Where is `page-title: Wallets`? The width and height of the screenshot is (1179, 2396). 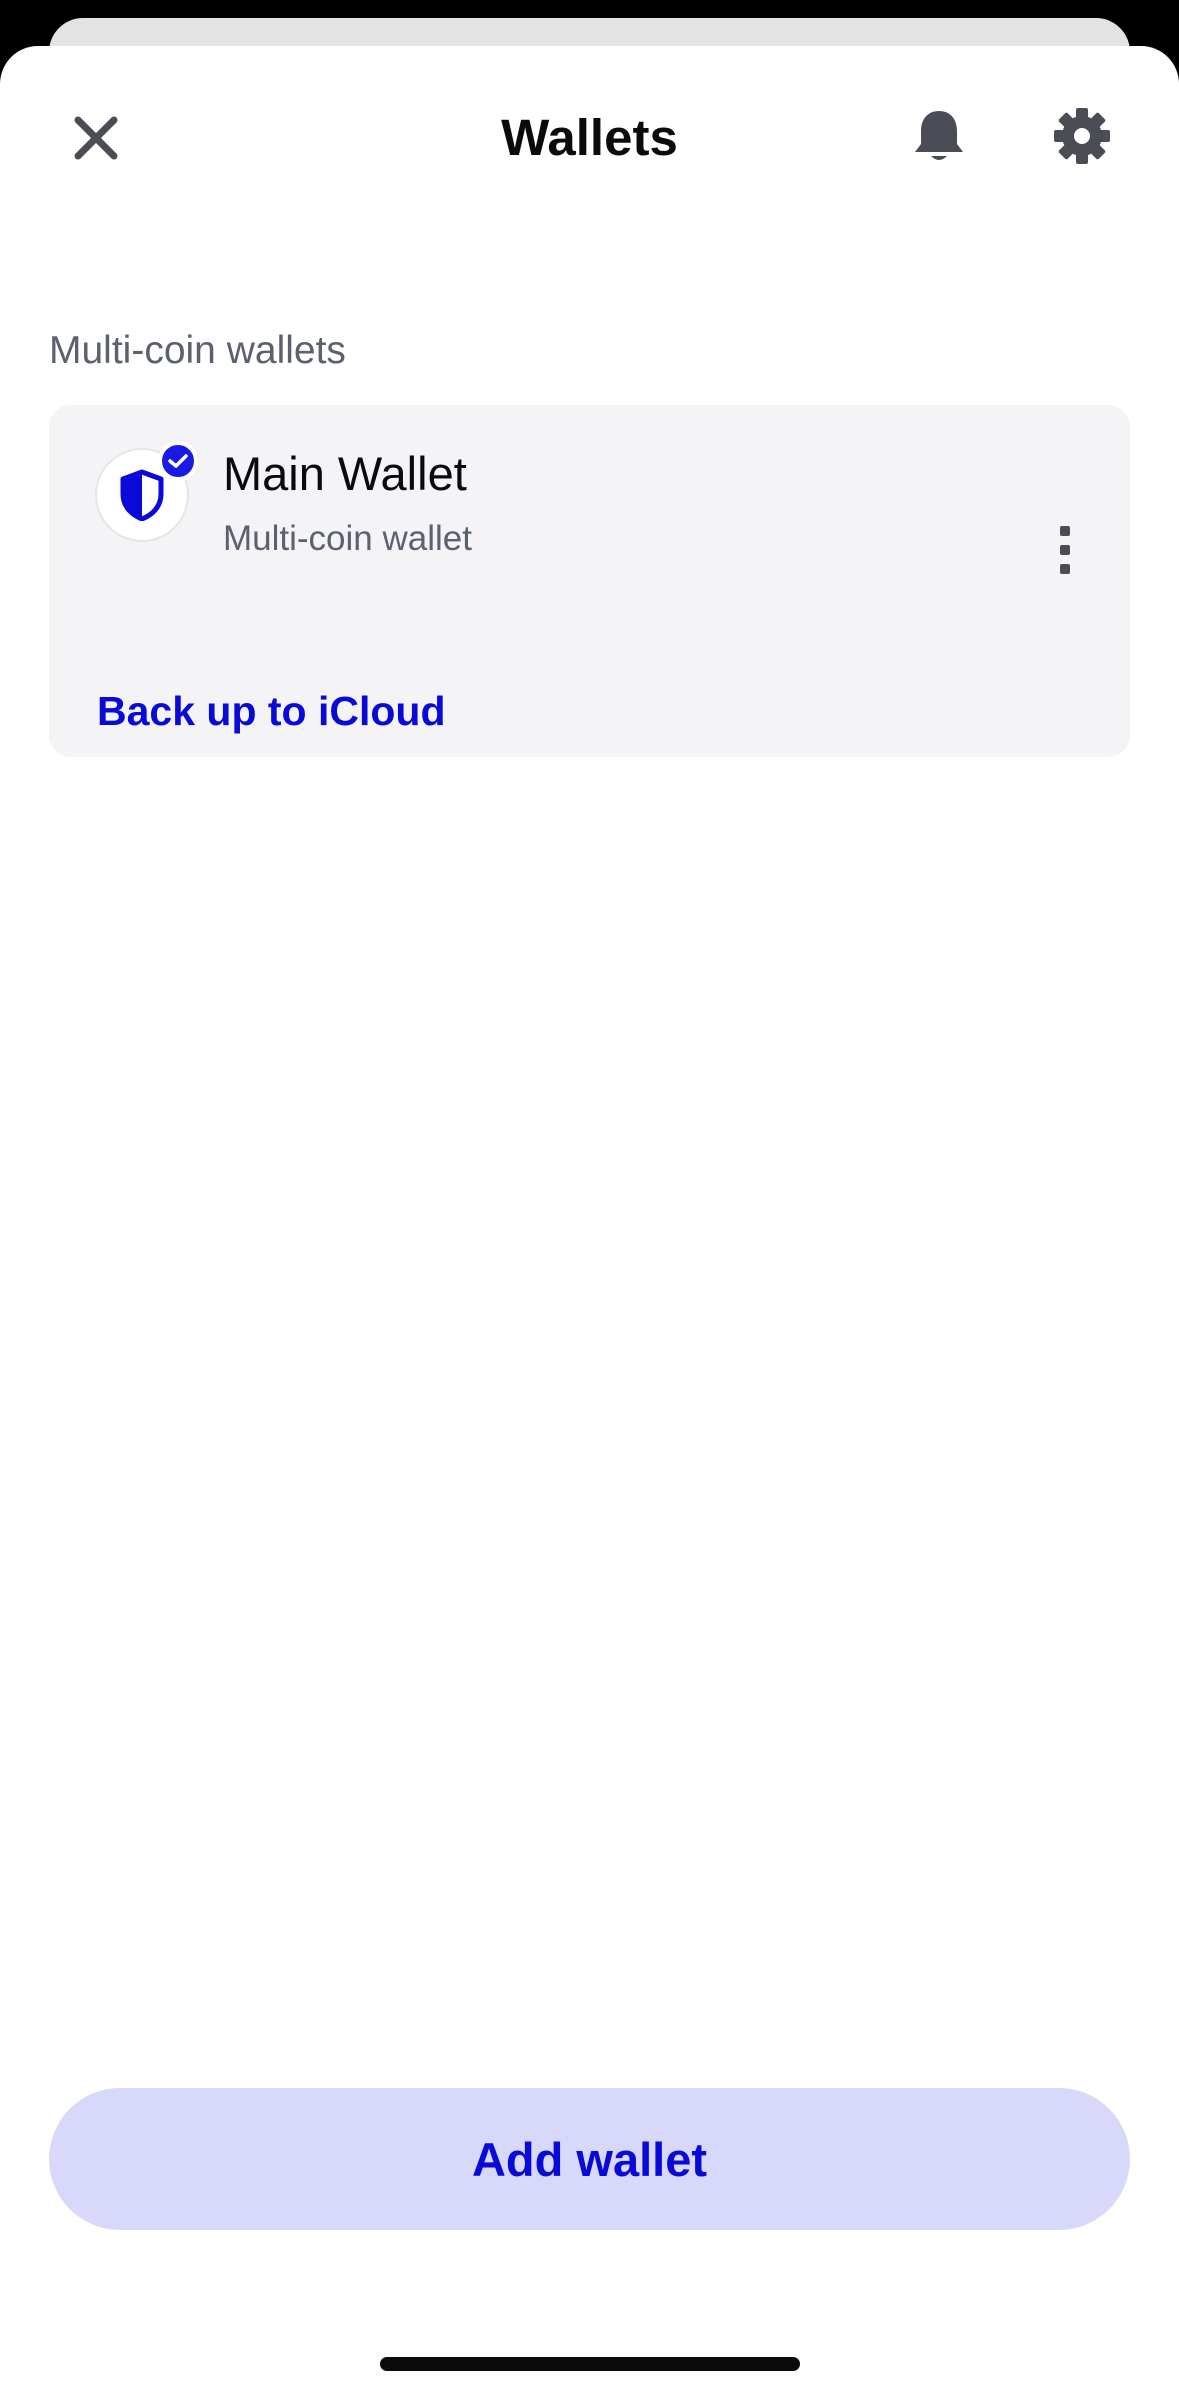 page-title: Wallets is located at coordinates (589, 137).